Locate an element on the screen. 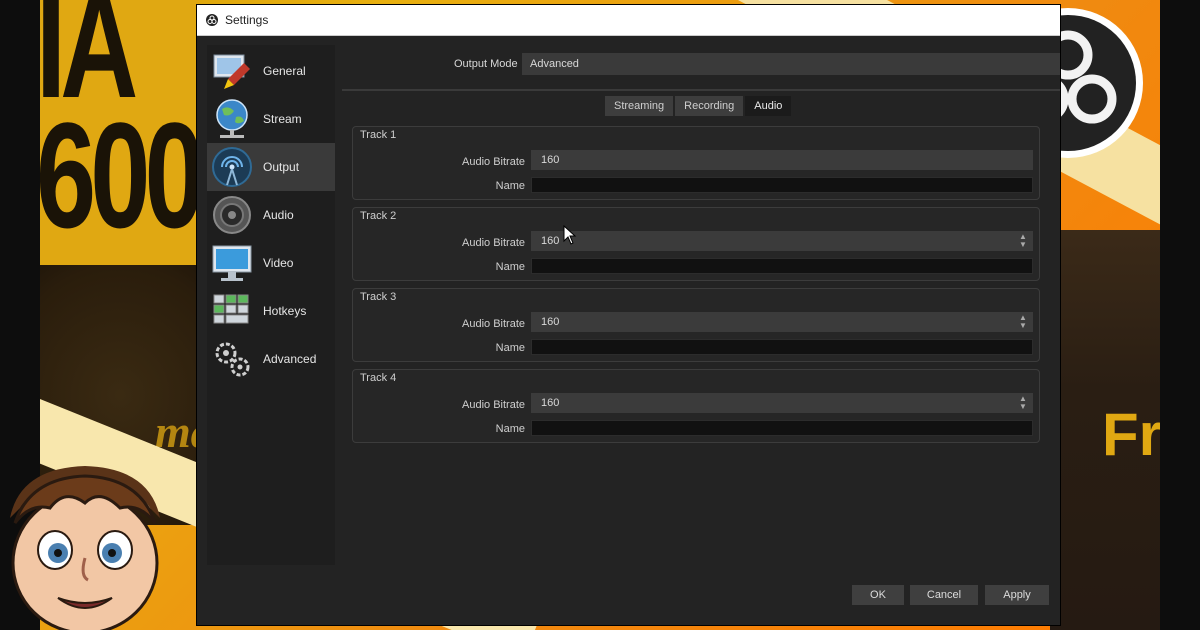 The image size is (1200, 630). sidebar-item-video: Video is located at coordinates (271, 263).